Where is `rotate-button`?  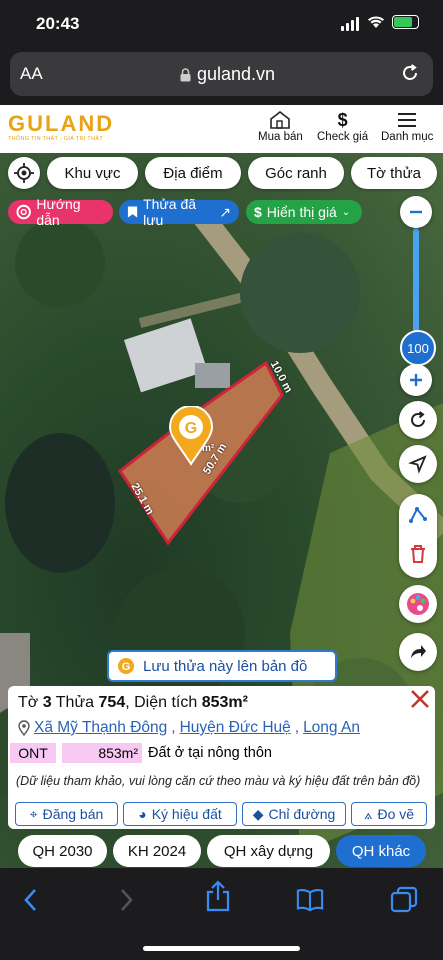 rotate-button is located at coordinates (418, 420).